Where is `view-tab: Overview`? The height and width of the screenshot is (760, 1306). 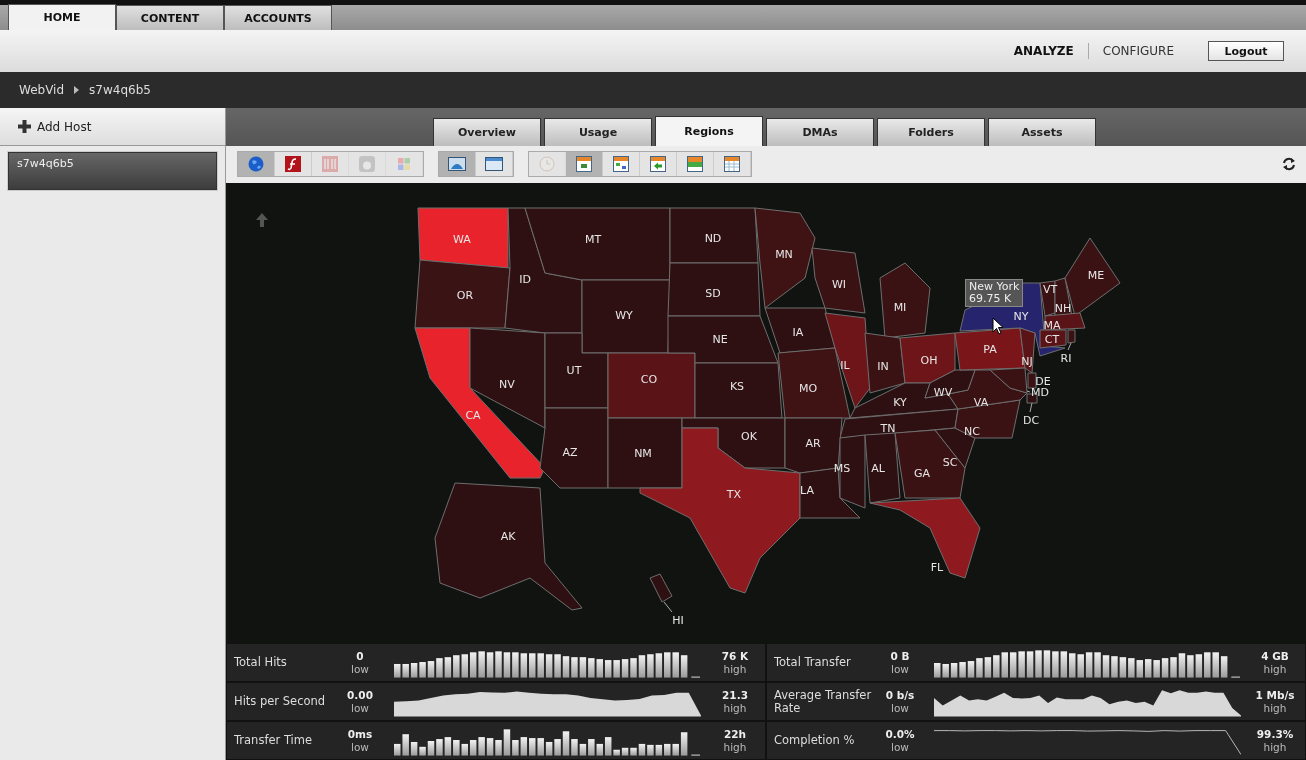
view-tab: Overview is located at coordinates (487, 132).